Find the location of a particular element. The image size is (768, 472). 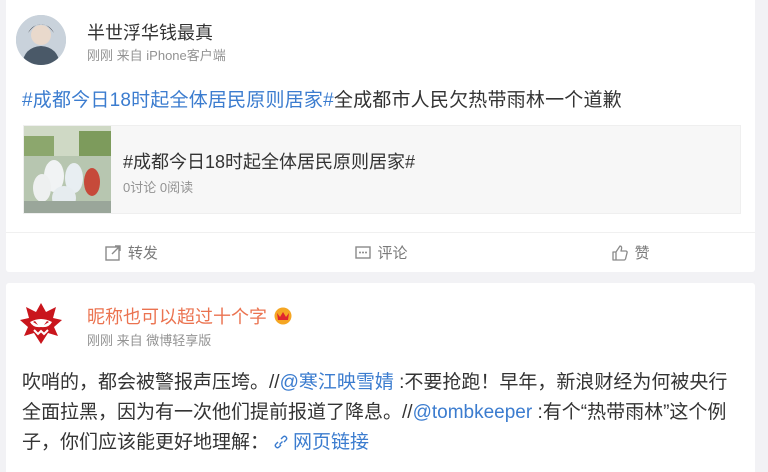

topic-card-image is located at coordinates (67, 169).